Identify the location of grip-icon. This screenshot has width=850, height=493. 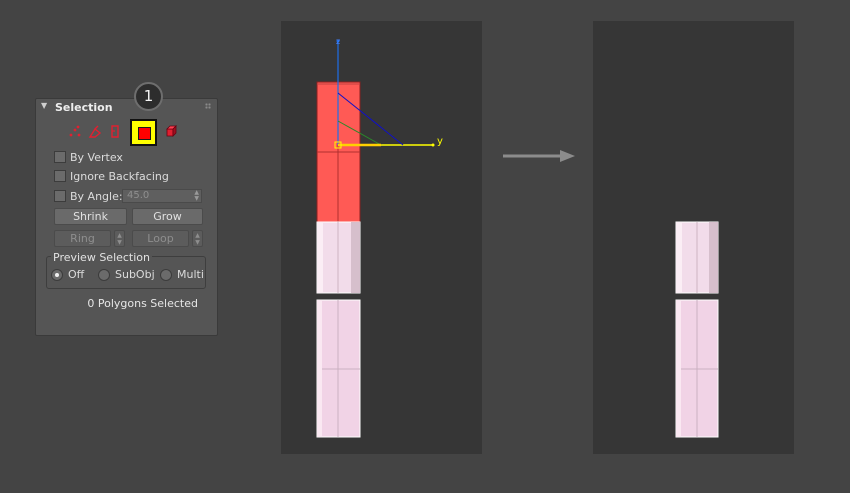
(208, 106).